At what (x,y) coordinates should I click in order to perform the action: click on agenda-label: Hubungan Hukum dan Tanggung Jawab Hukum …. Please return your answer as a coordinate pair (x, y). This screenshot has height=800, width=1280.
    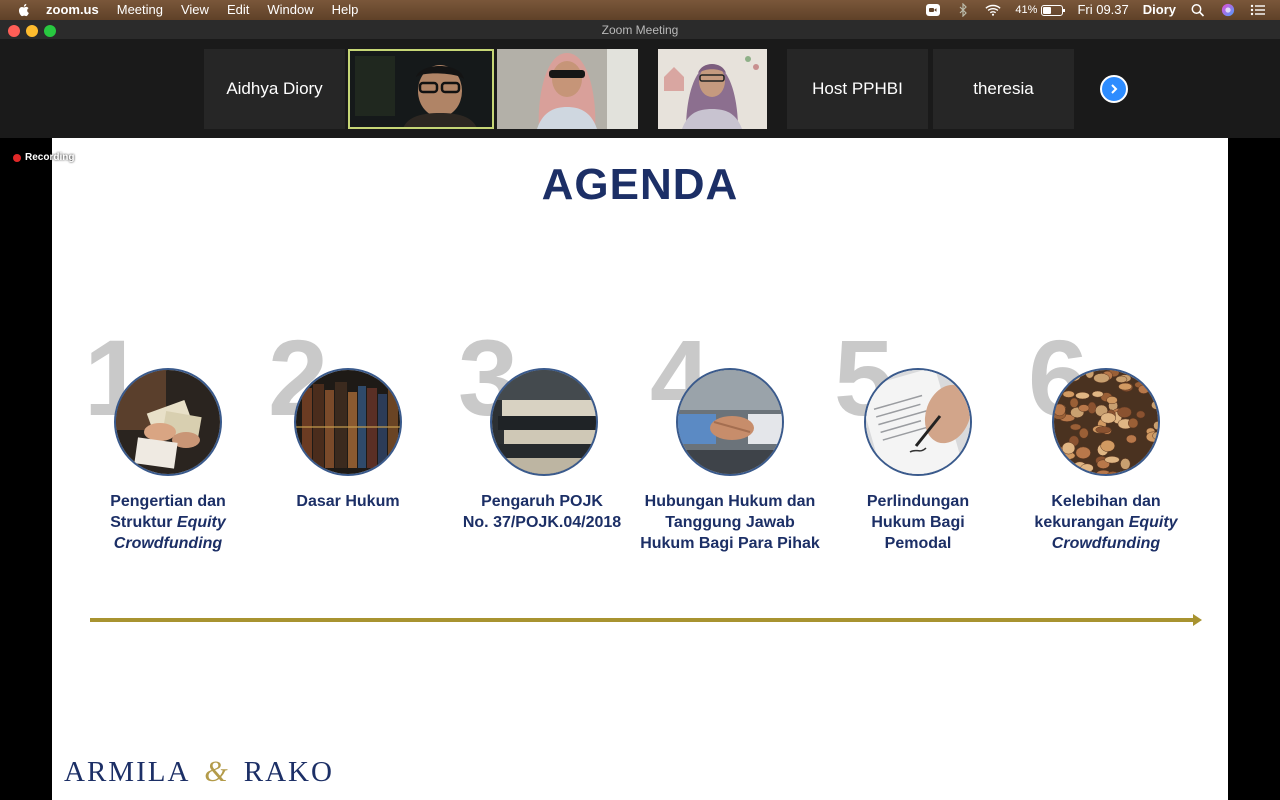
    Looking at the image, I should click on (730, 522).